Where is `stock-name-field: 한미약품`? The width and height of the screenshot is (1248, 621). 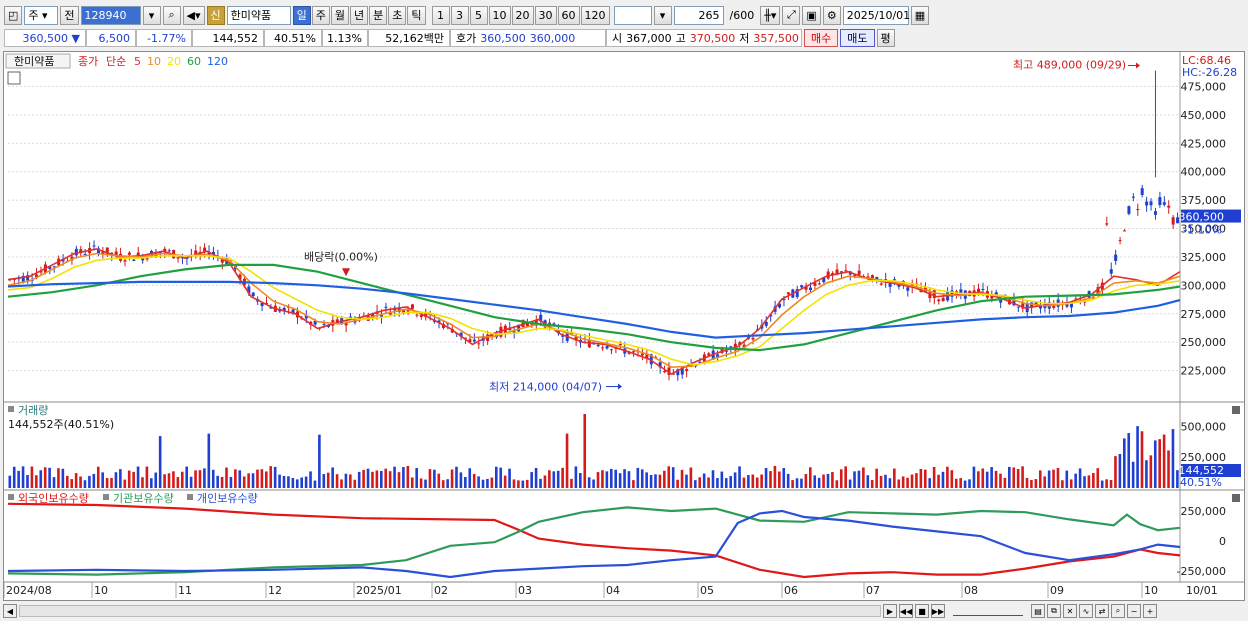
stock-name-field: 한미약품 is located at coordinates (258, 15).